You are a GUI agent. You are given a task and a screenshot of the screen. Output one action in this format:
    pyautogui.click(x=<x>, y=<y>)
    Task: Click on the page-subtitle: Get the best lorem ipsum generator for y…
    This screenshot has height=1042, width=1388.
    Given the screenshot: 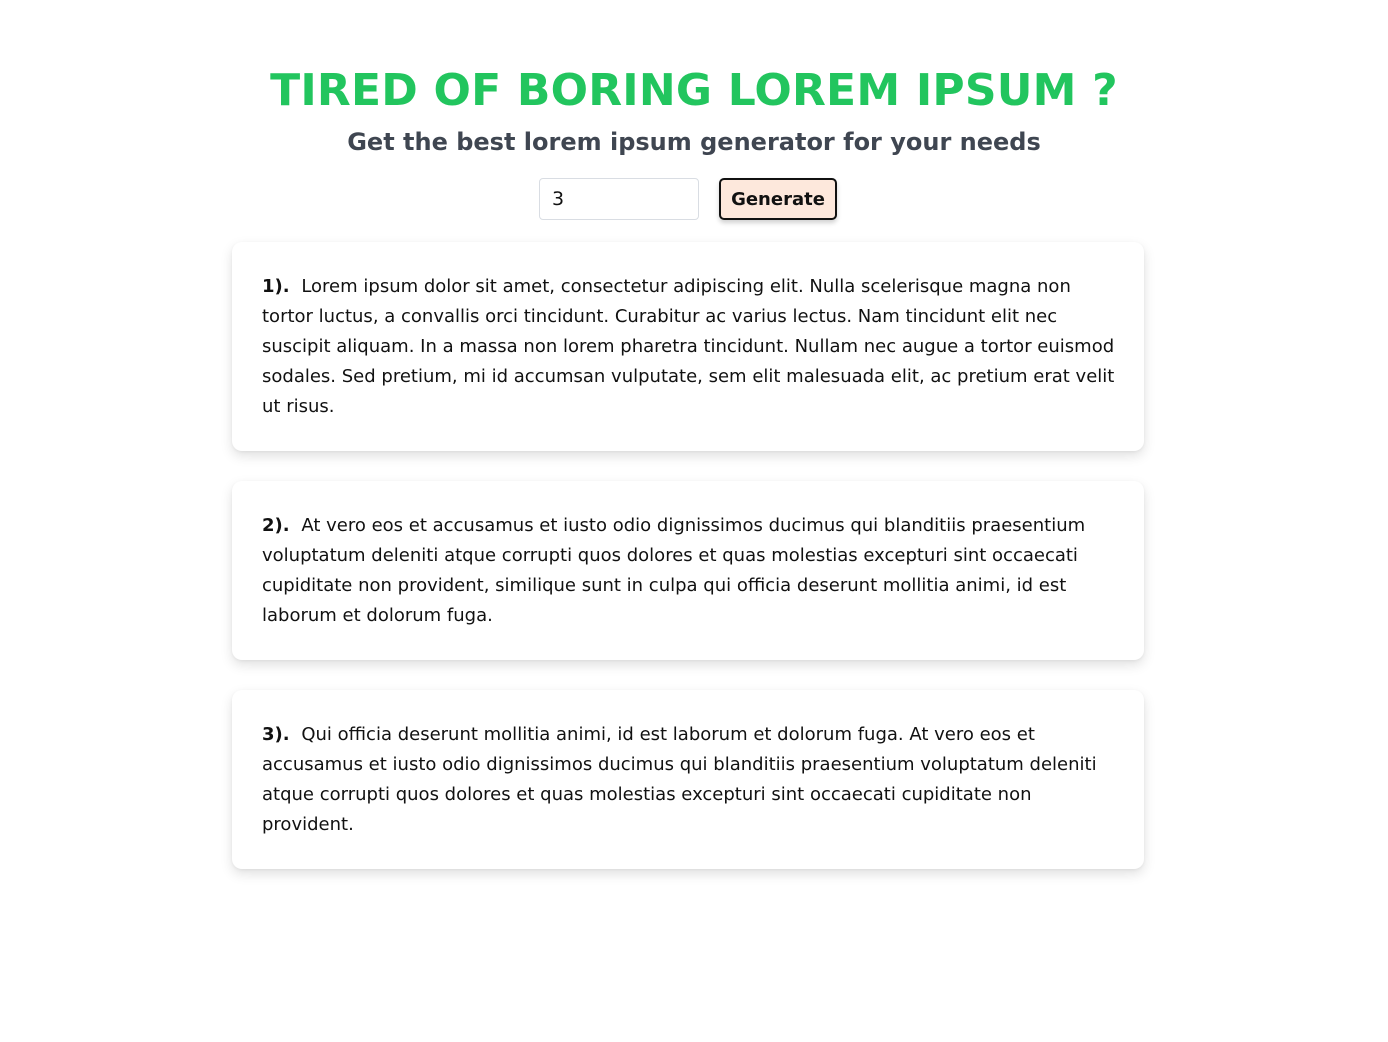 What is the action you would take?
    pyautogui.click(x=694, y=142)
    